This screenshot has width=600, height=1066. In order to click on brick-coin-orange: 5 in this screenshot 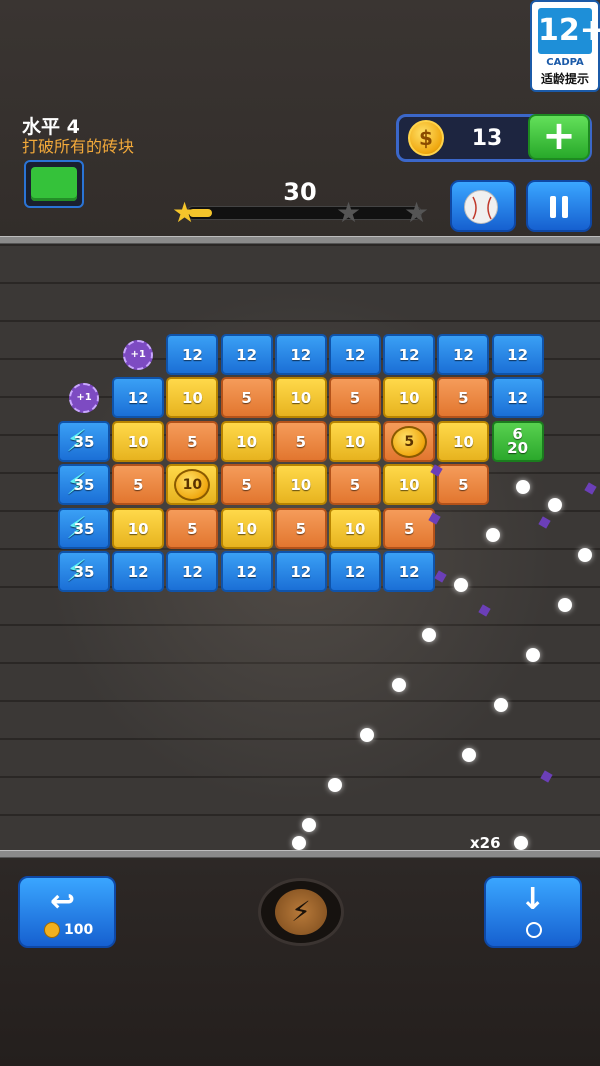, I will do `click(409, 441)`.